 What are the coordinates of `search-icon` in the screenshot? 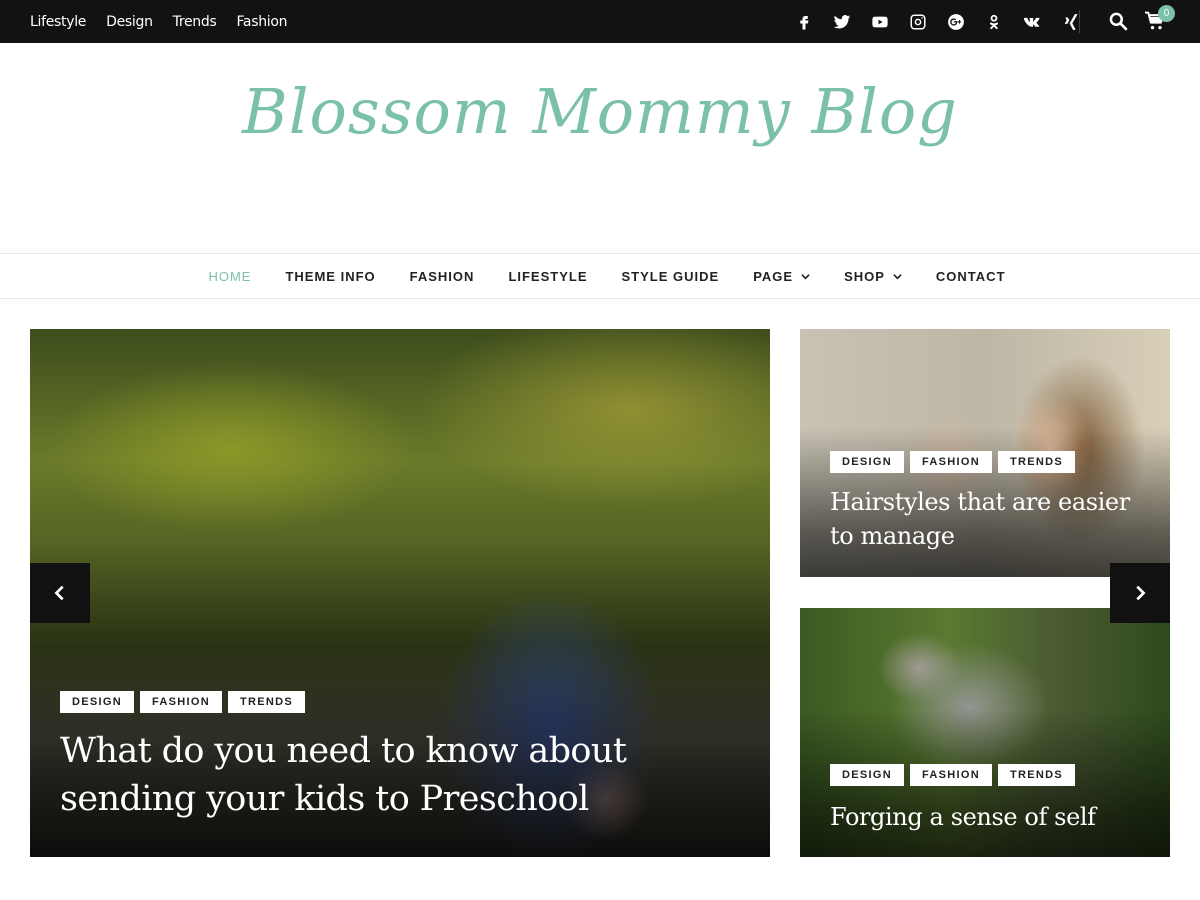 It's located at (1118, 21).